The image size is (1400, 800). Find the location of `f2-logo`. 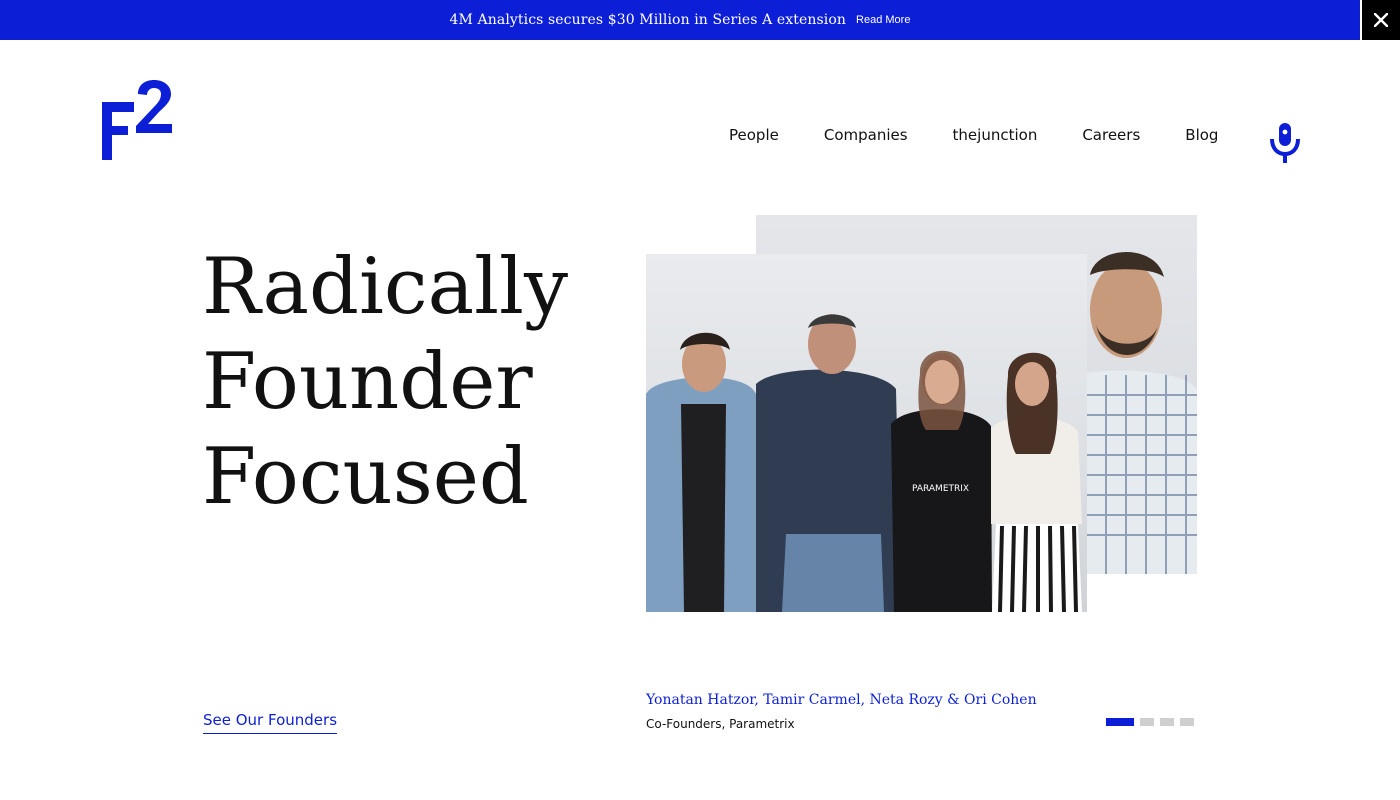

f2-logo is located at coordinates (138, 121).